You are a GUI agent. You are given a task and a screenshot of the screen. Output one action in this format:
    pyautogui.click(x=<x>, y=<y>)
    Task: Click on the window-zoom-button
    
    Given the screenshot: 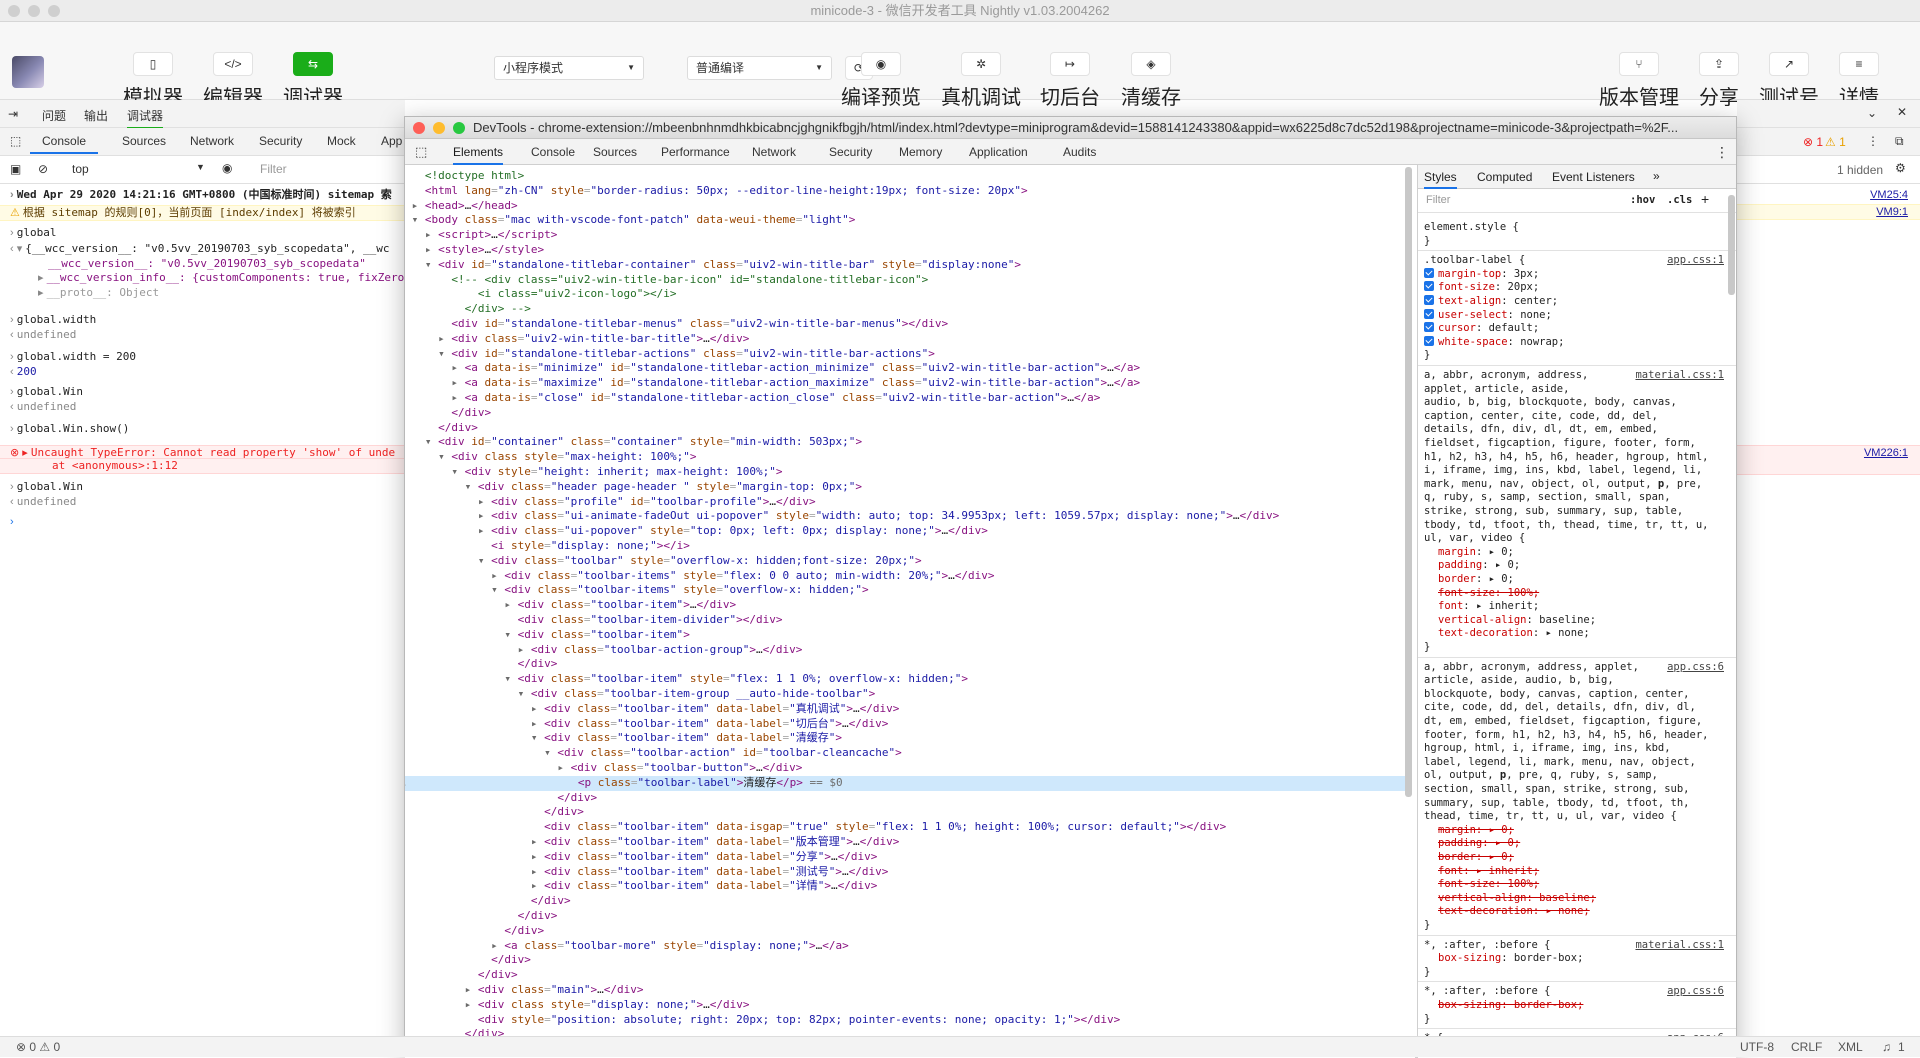 What is the action you would take?
    pyautogui.click(x=54, y=11)
    